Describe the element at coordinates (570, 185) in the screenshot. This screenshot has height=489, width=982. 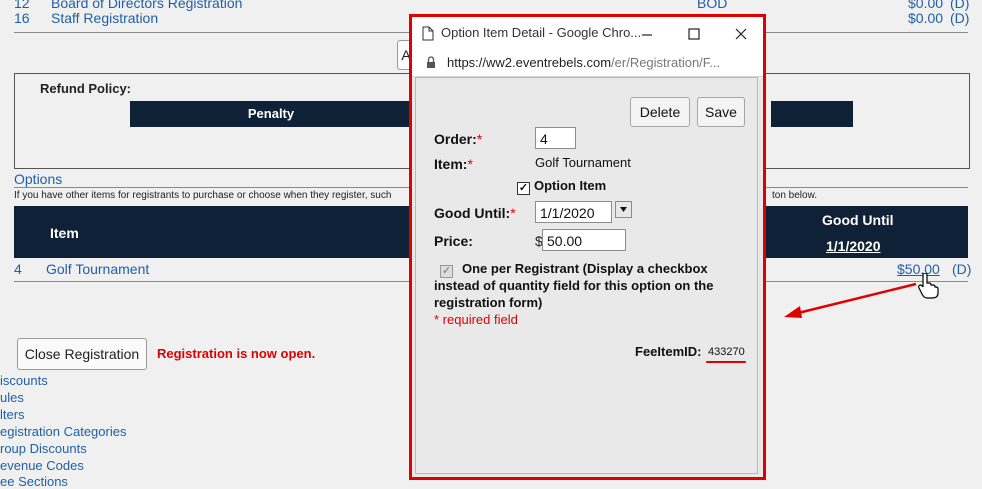
I see `option-item-label: Option Item` at that location.